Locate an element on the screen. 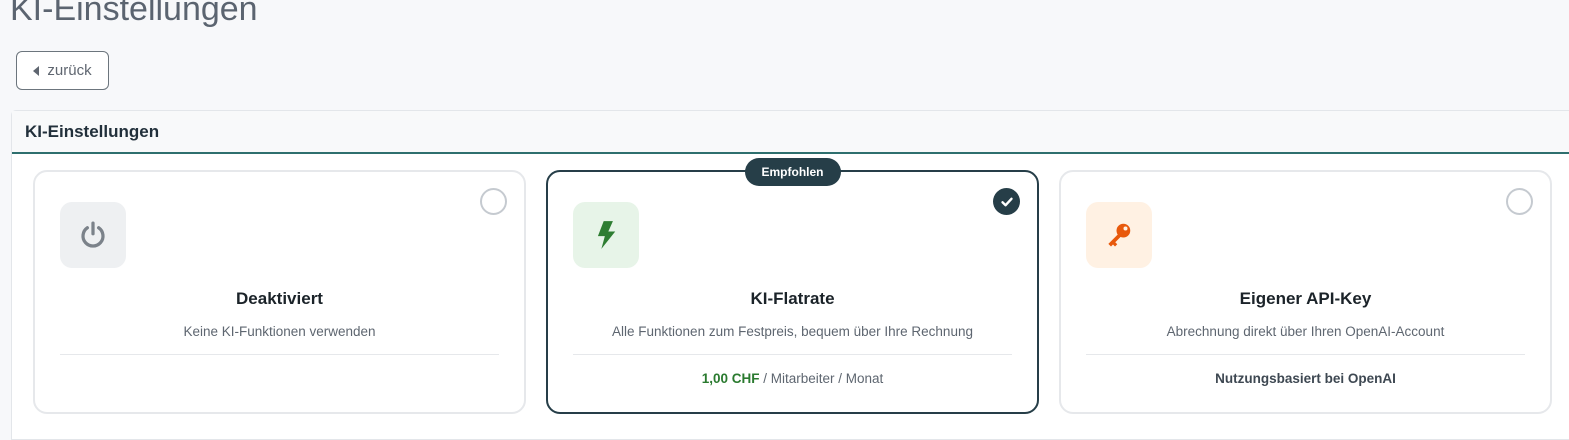 The image size is (1569, 440). check-icon is located at coordinates (1006, 201).